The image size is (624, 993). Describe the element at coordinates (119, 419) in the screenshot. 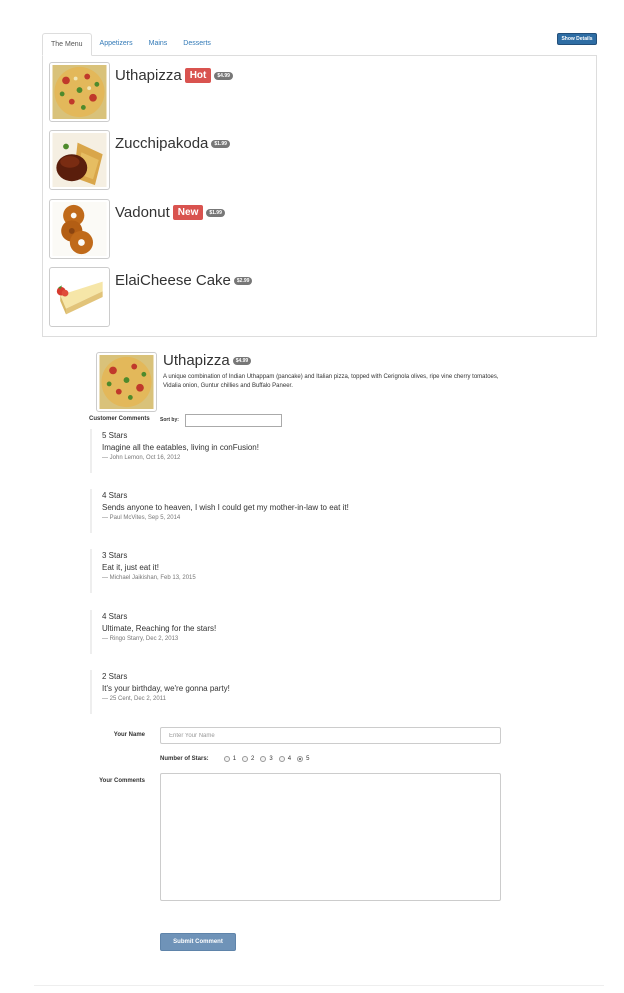

I see `customer-comments-heading: Customer Comments` at that location.